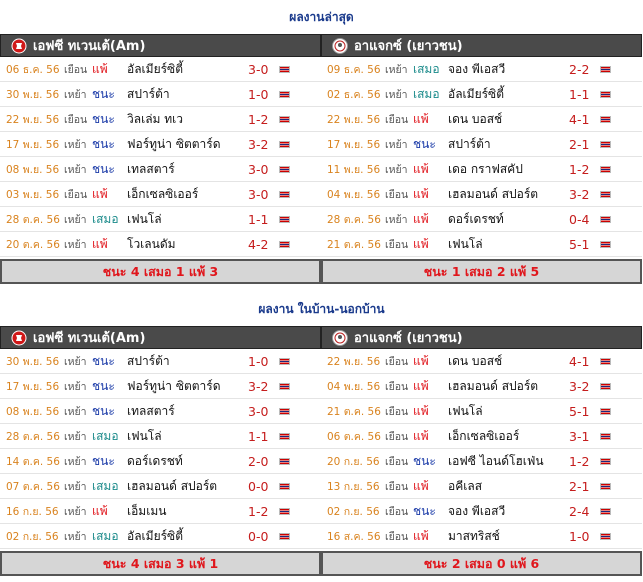 The image size is (643, 582). I want to click on match-row: 09 ธ.ค. 56 เหย้า เสมอ จอง พีเอสวี 2-2, so click(481, 69).